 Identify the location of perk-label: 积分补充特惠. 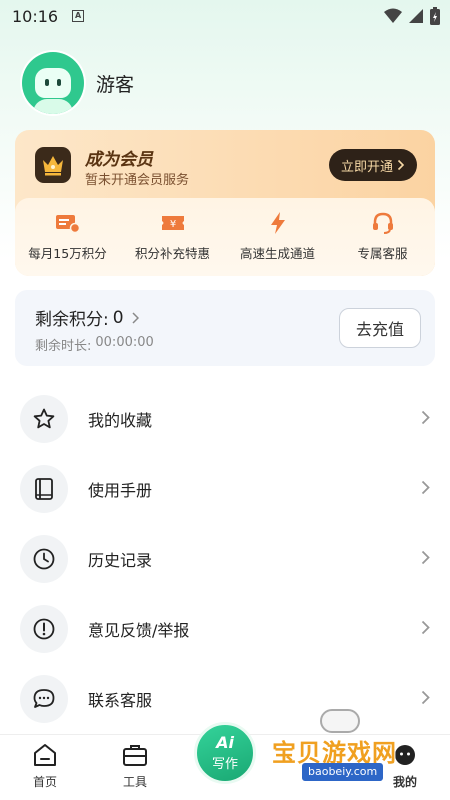
(172, 253).